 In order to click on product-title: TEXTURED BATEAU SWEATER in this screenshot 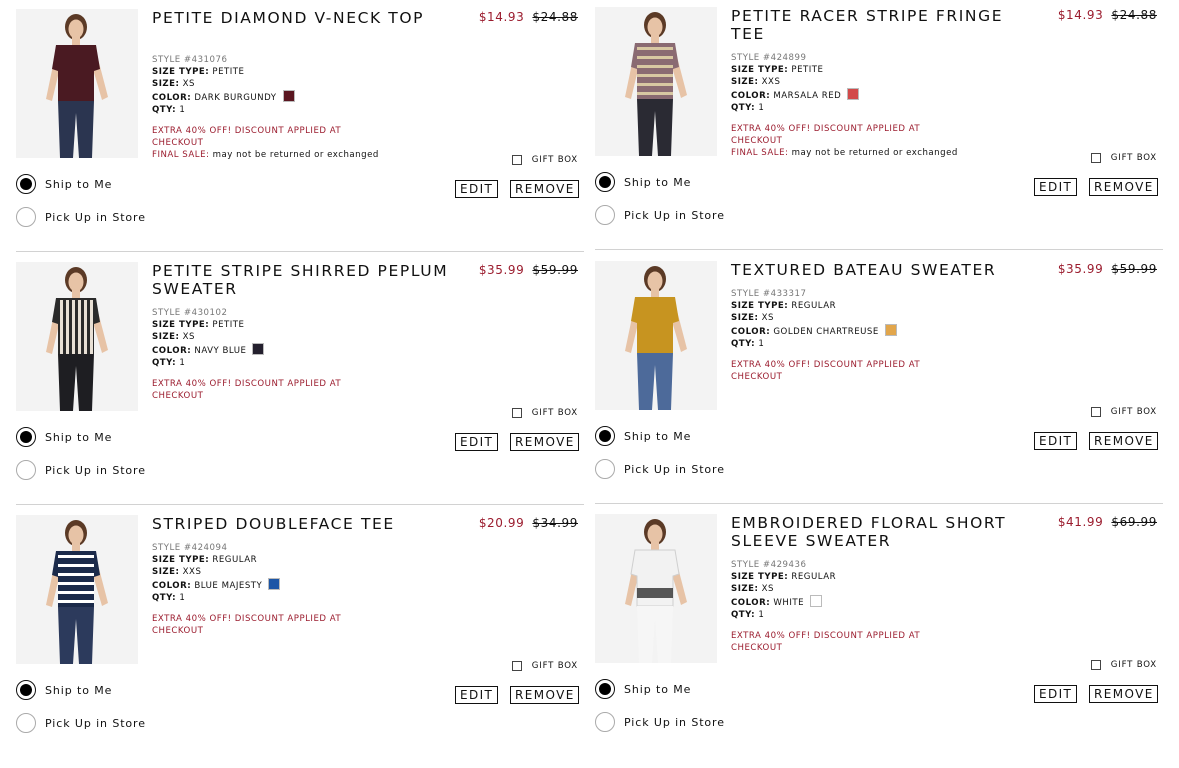, I will do `click(881, 270)`.